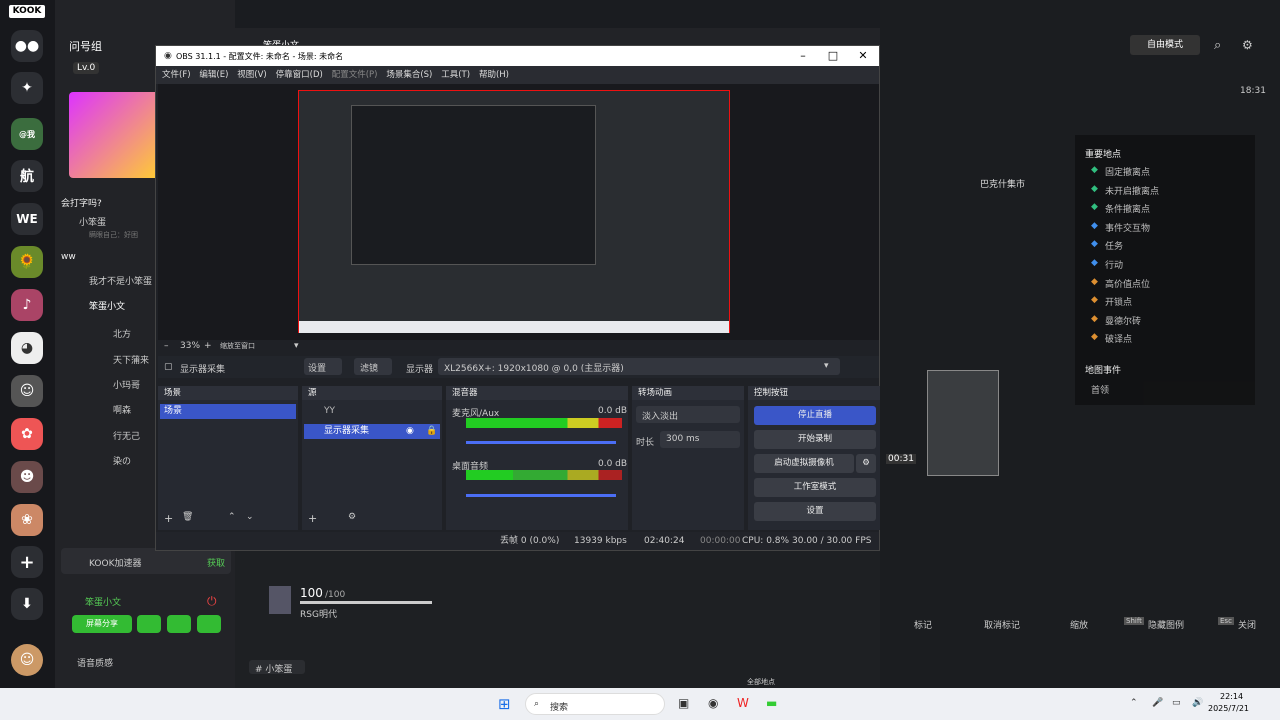 Image resolution: width=1280 pixels, height=720 pixels. Describe the element at coordinates (409, 75) in the screenshot. I see `menu-scene-collection: 场景集合(S)` at that location.